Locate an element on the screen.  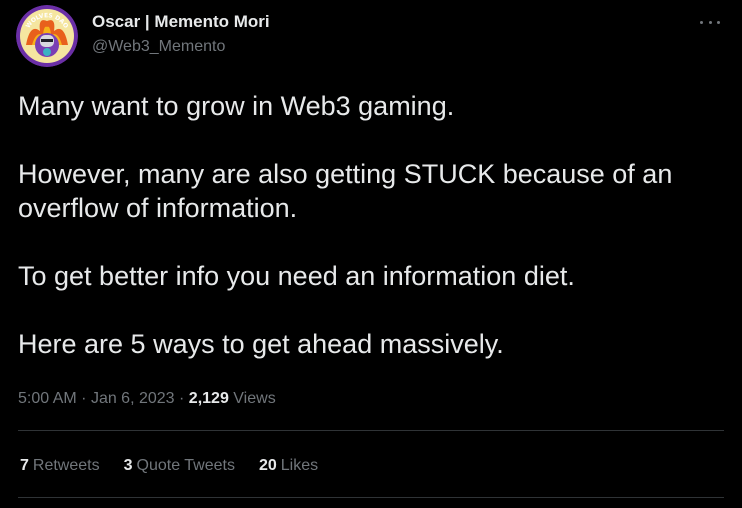
tweet-meta: 5:00 AM · Jan 6, 2023 · 2,129 Views is located at coordinates (147, 399).